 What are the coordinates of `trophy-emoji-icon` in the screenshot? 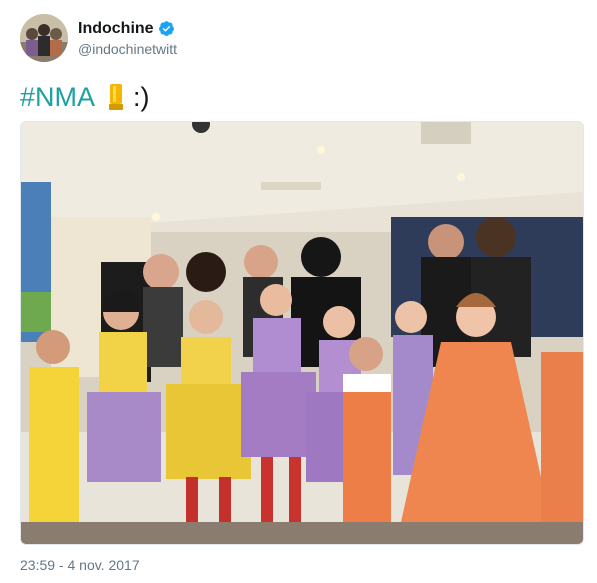 It's located at (116, 97).